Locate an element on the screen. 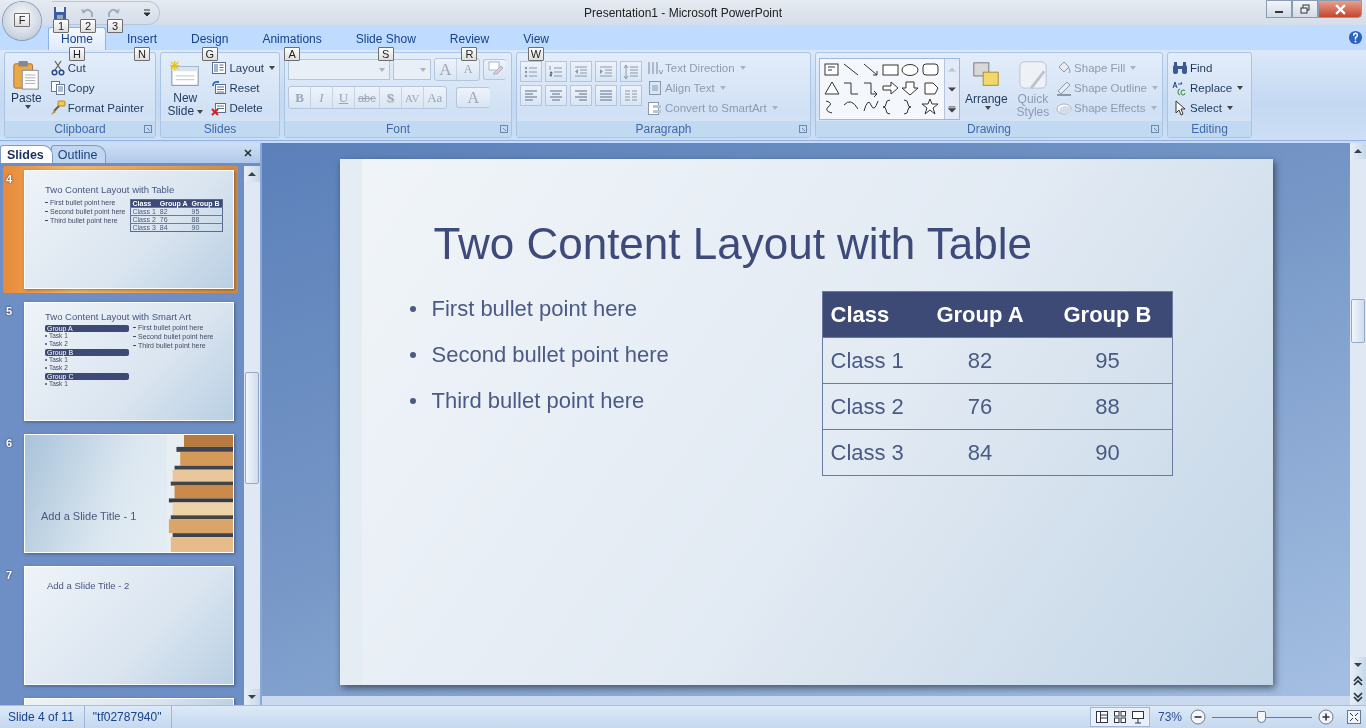 The image size is (1366, 728). more-icon is located at coordinates (952, 109).